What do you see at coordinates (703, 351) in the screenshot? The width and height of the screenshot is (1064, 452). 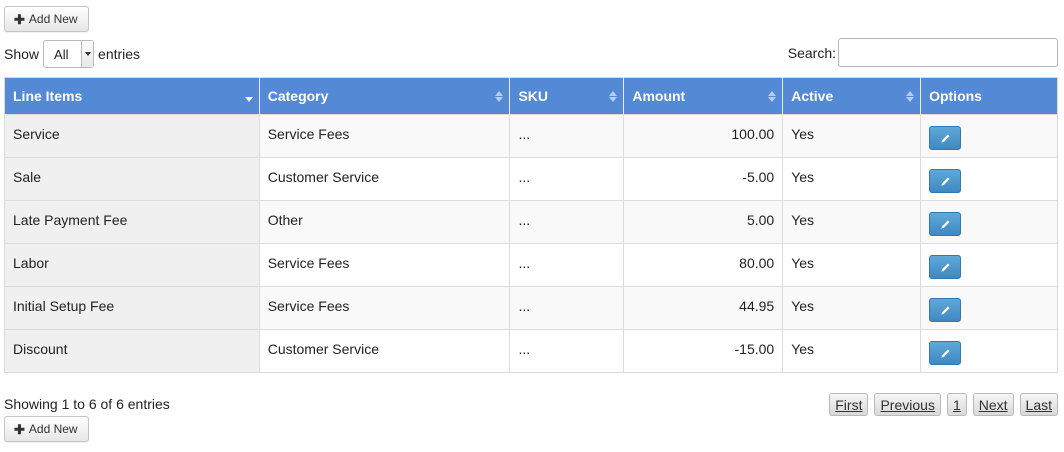 I see `cell-amount: -15.00` at bounding box center [703, 351].